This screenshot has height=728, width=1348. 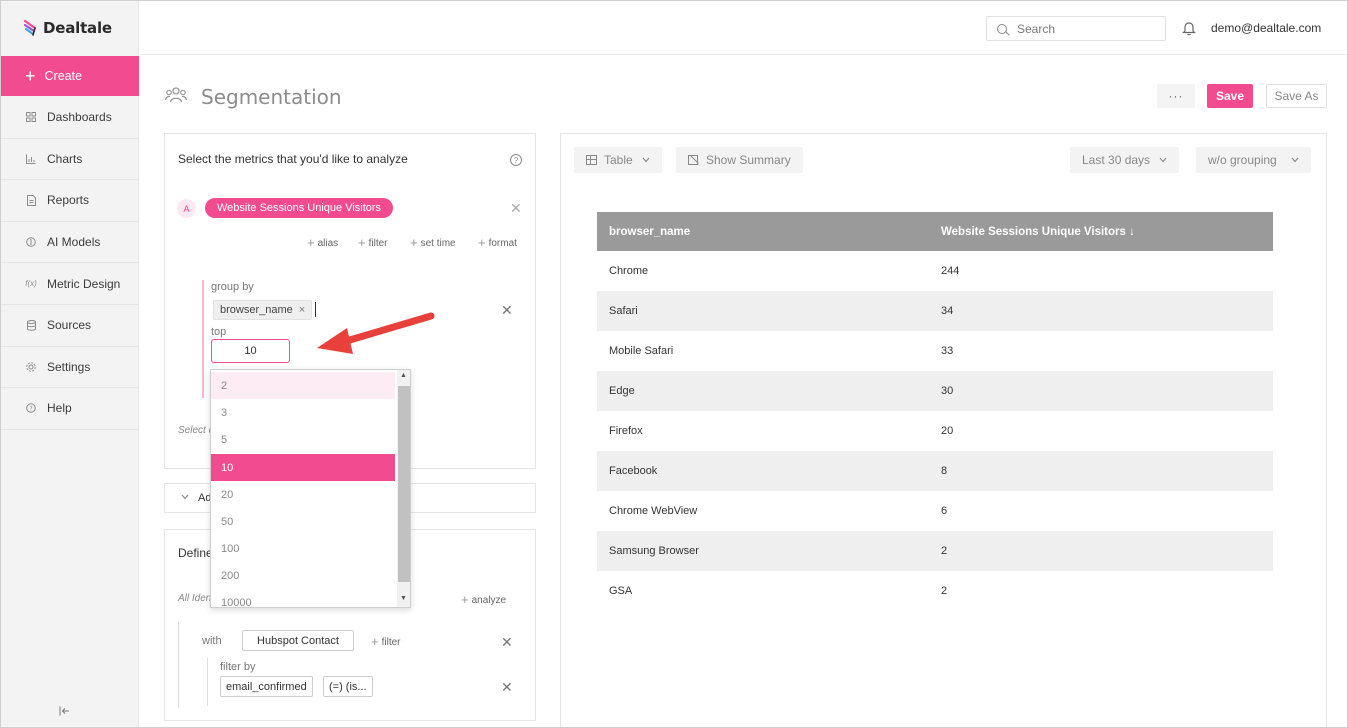 What do you see at coordinates (743, 28) in the screenshot?
I see `topbar: demo@dealtale.com` at bounding box center [743, 28].